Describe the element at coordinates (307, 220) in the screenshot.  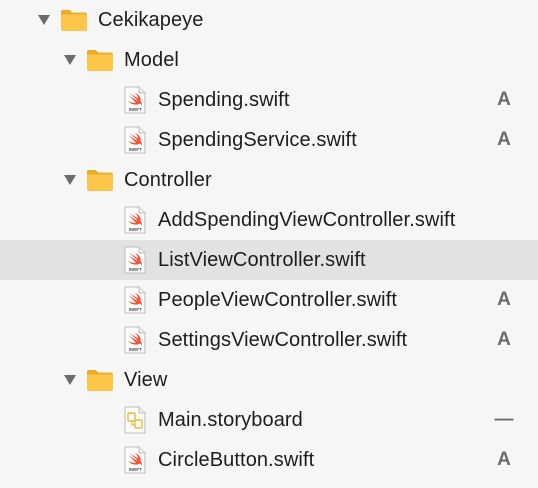
I see `file-label: AddSpendingViewController.swift` at that location.